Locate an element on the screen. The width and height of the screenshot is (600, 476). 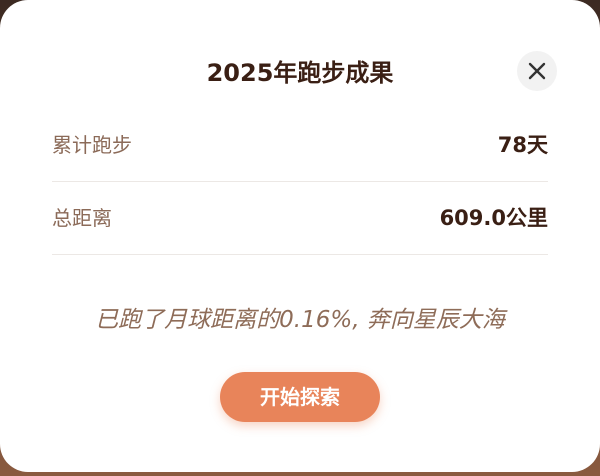
stat-label: 总距离 is located at coordinates (82, 218).